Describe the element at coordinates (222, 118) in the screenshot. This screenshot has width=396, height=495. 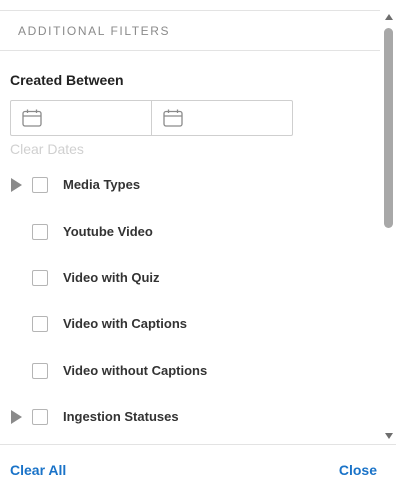
I see `end-date-input` at that location.